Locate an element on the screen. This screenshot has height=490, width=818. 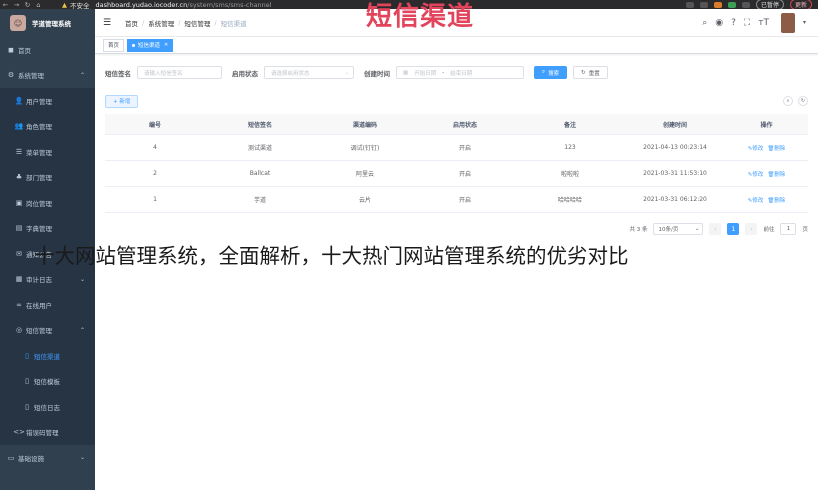
next-page-icon: › is located at coordinates (751, 229).